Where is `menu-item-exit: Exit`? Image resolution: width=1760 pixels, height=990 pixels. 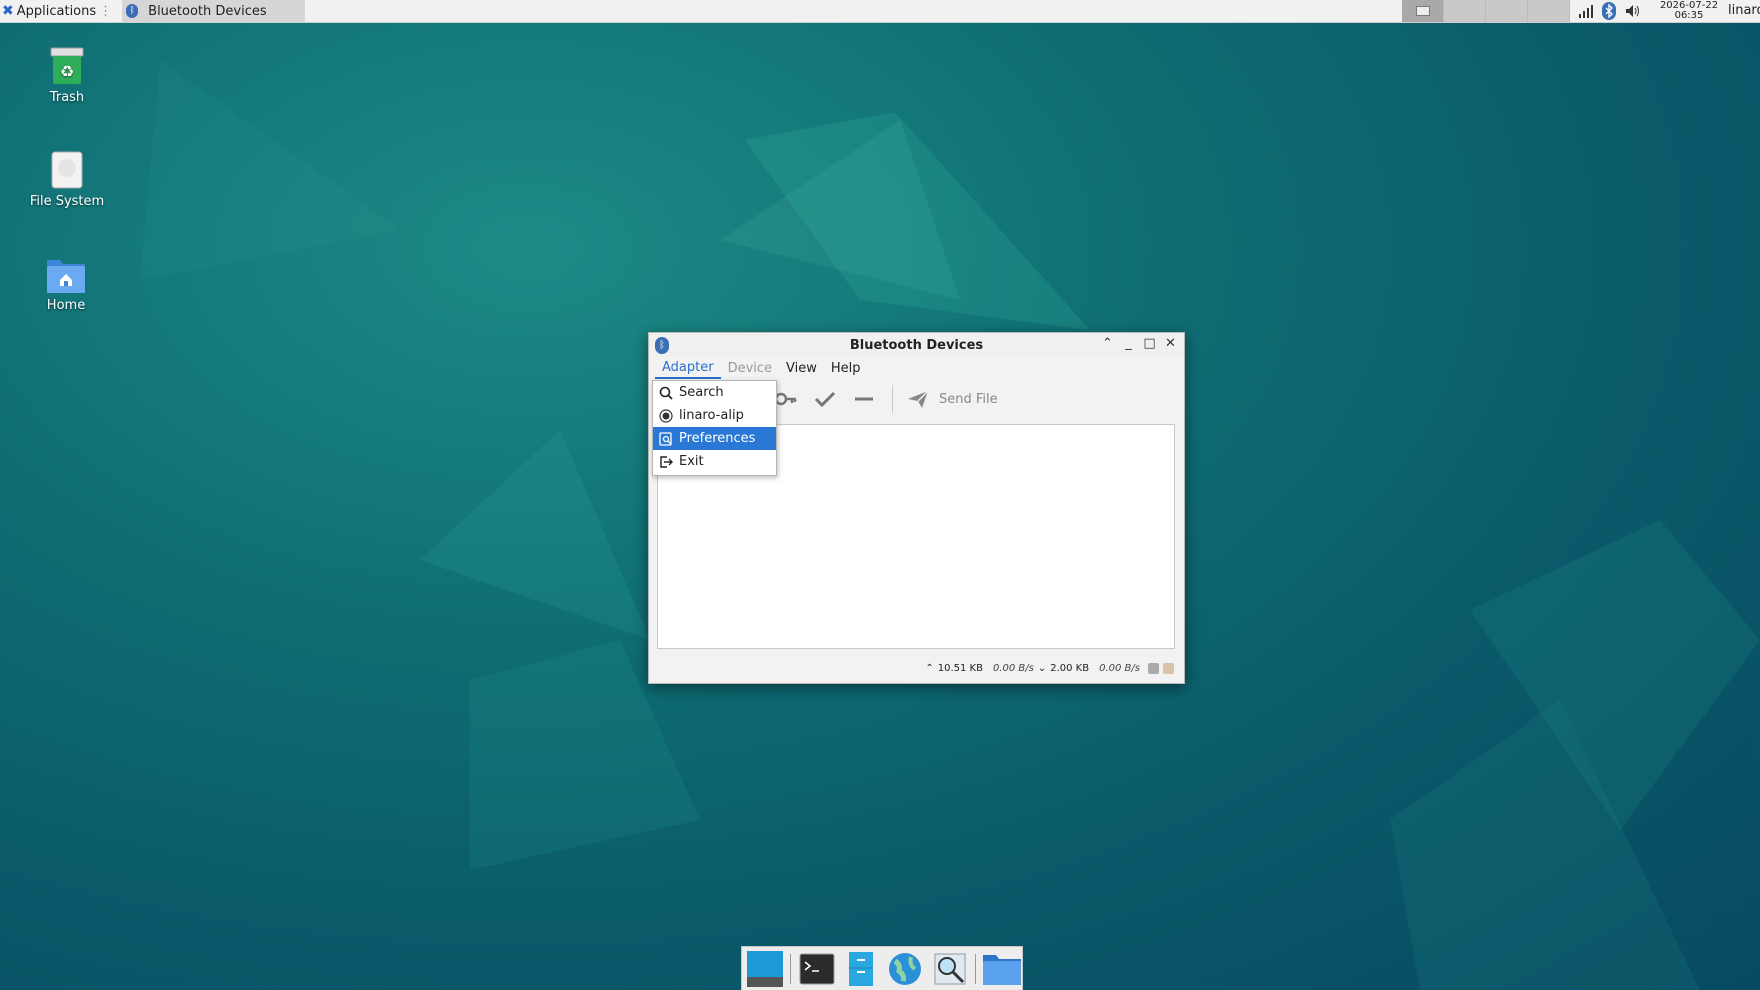
menu-item-exit: Exit is located at coordinates (714, 461).